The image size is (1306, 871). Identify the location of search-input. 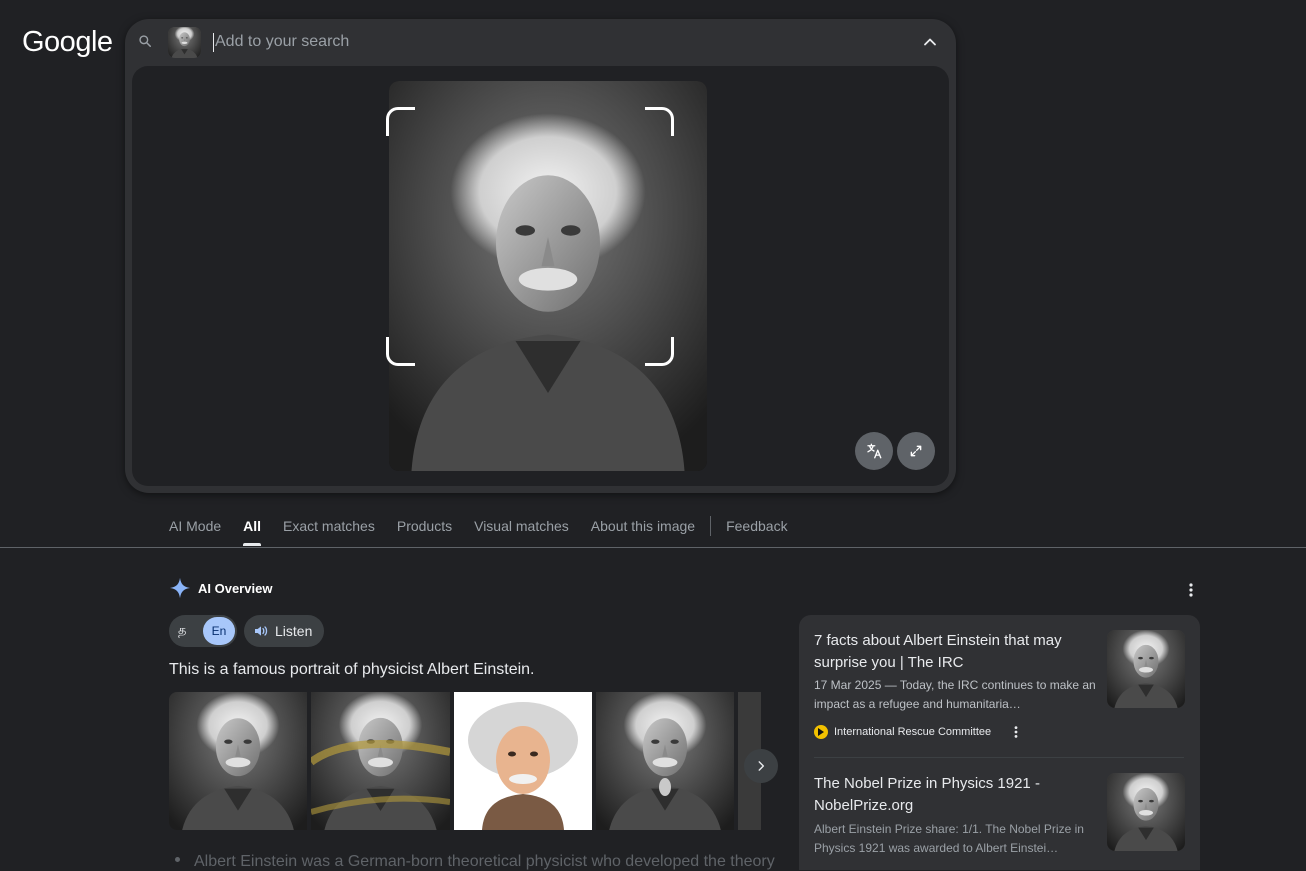
(515, 42).